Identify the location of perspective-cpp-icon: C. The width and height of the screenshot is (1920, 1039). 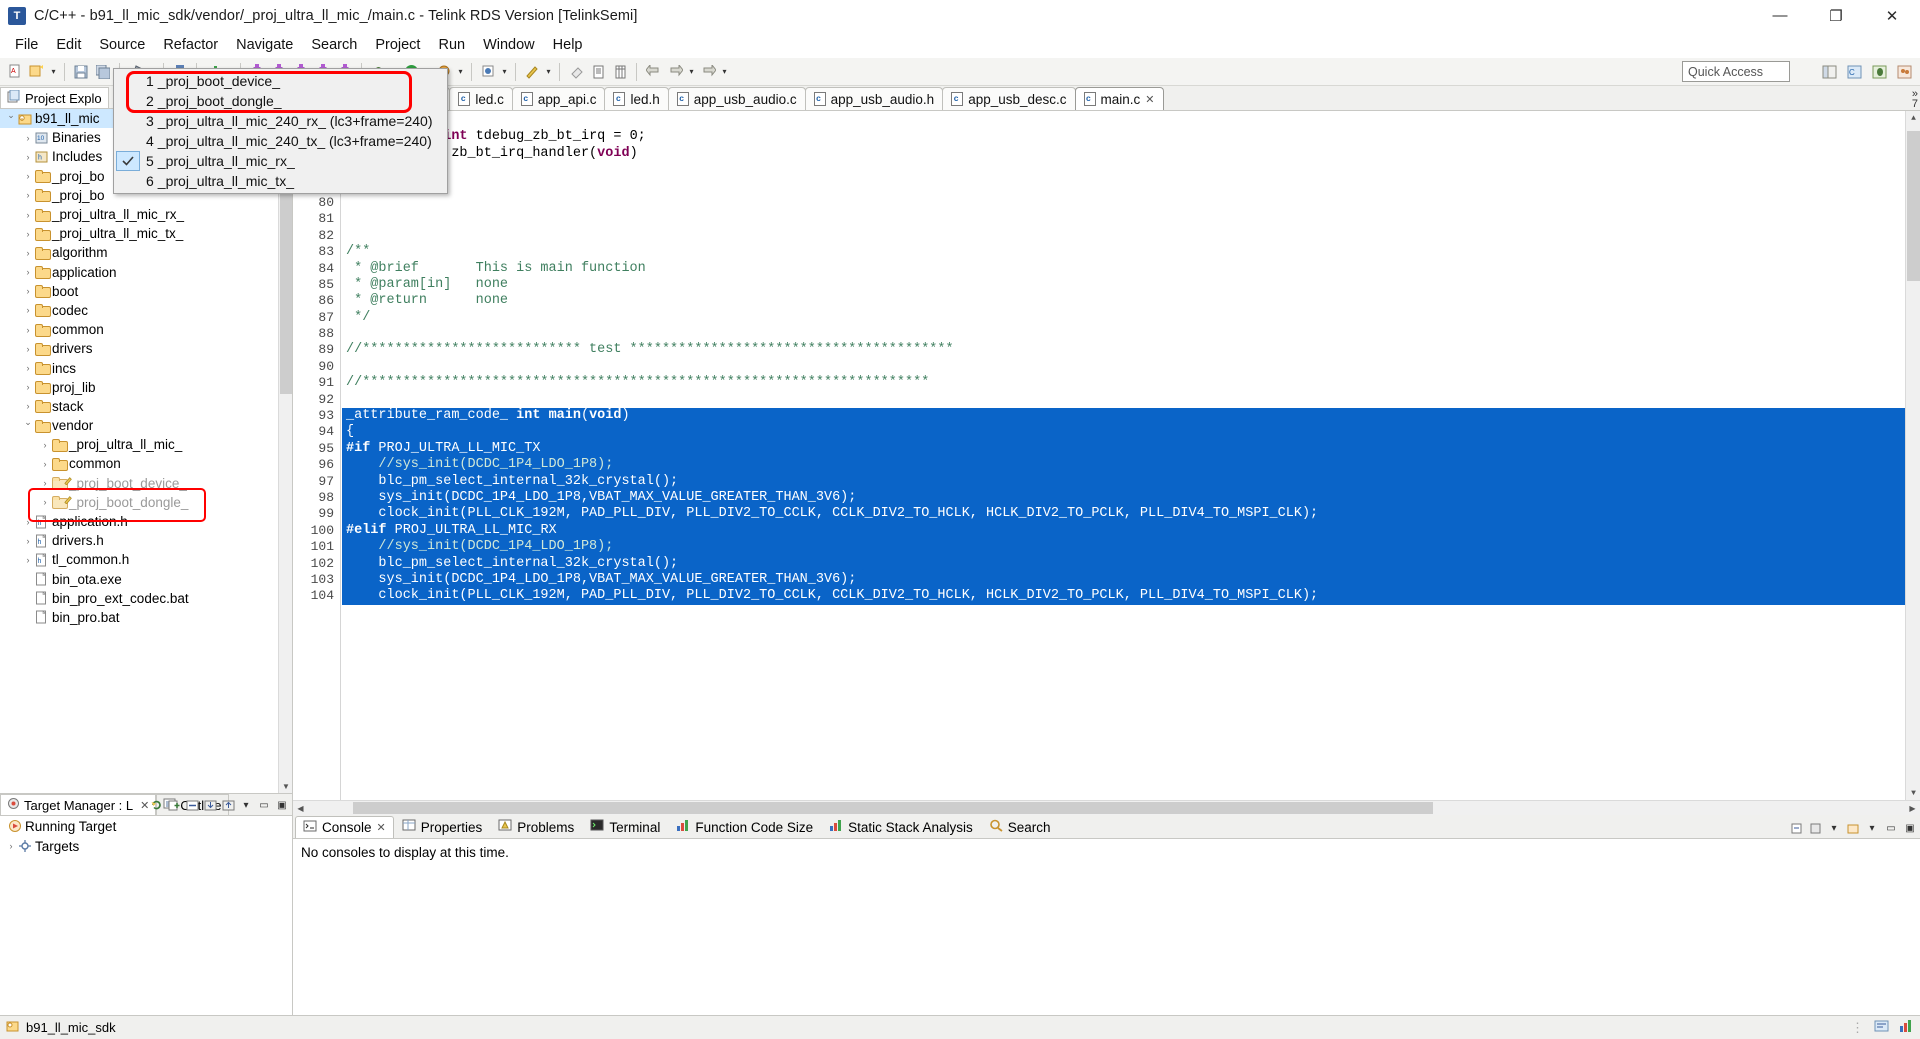
(1855, 71).